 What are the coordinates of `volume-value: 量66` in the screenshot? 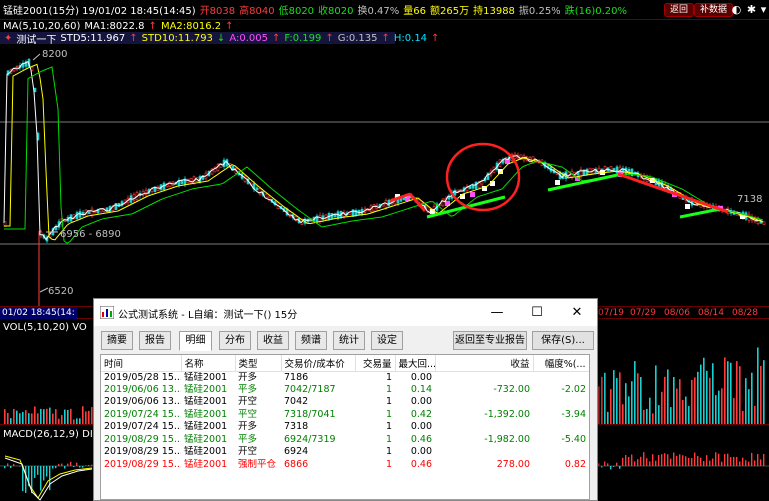 It's located at (415, 11).